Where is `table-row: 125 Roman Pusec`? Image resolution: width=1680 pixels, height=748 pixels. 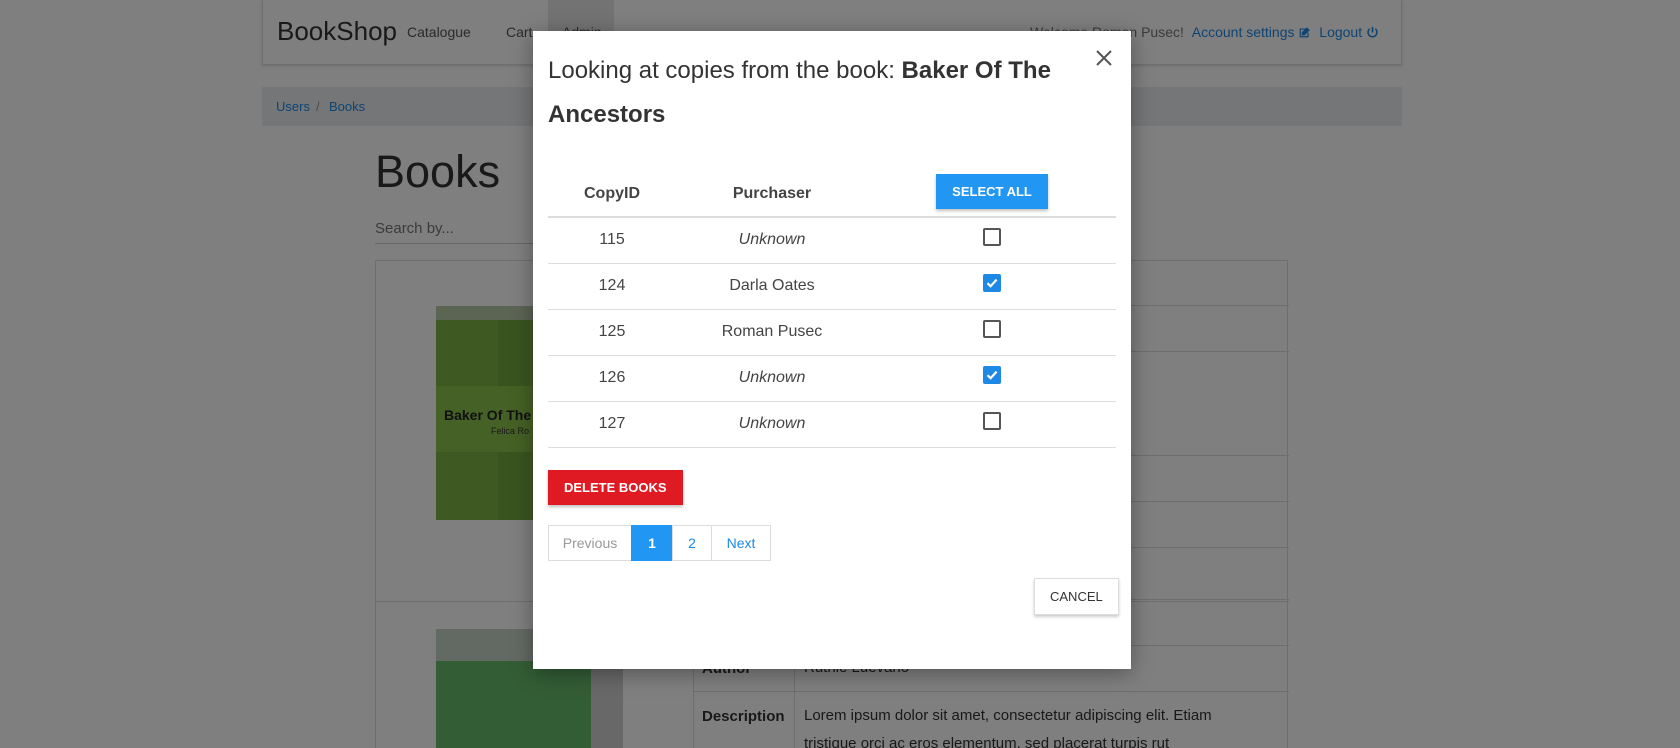
table-row: 125 Roman Pusec is located at coordinates (832, 332).